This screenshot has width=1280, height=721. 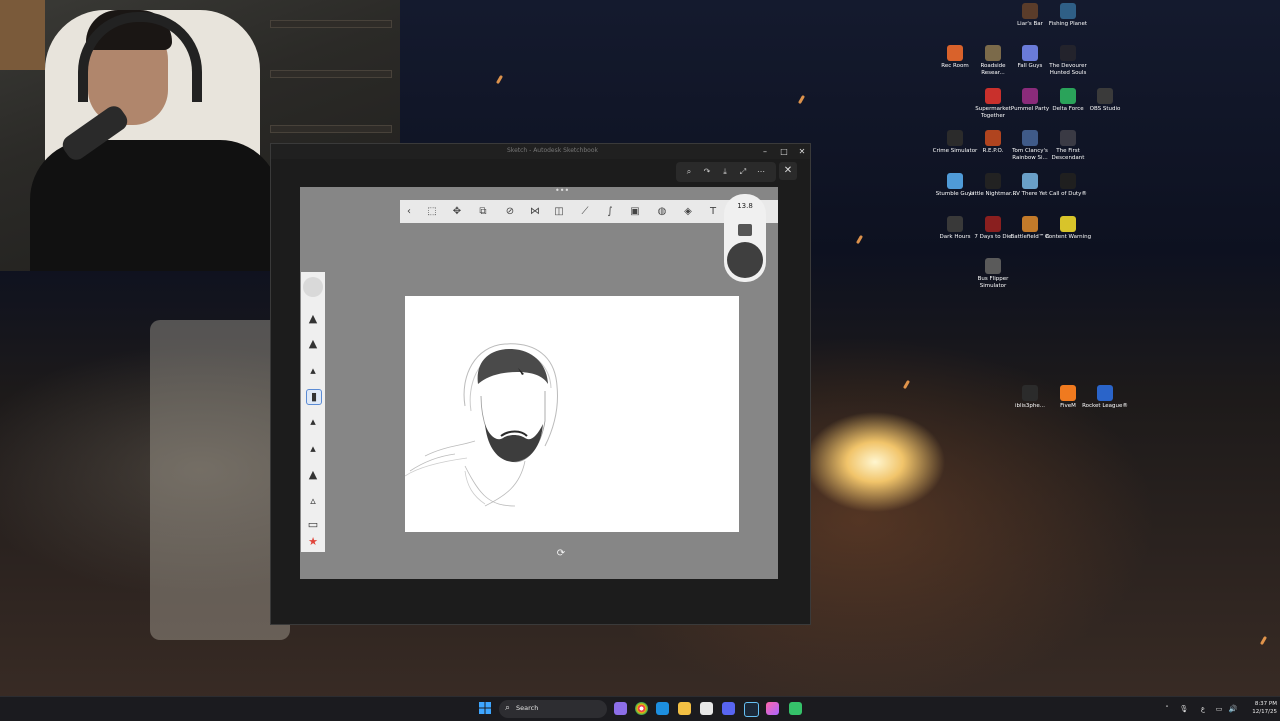 What do you see at coordinates (1105, 100) in the screenshot?
I see `desktop-icon-obs-studio: OBS Studio` at bounding box center [1105, 100].